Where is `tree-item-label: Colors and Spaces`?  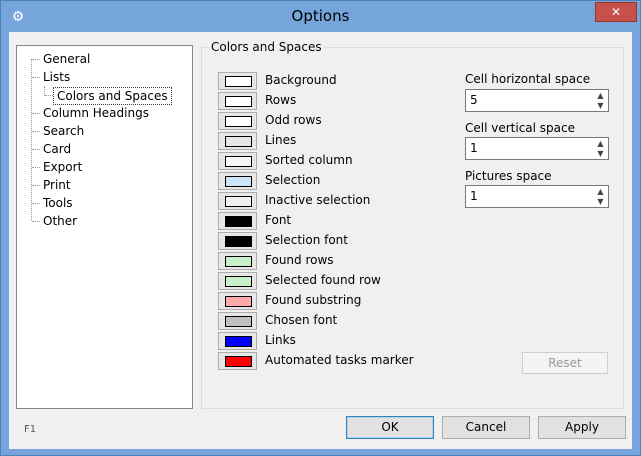 tree-item-label: Colors and Spaces is located at coordinates (112, 96).